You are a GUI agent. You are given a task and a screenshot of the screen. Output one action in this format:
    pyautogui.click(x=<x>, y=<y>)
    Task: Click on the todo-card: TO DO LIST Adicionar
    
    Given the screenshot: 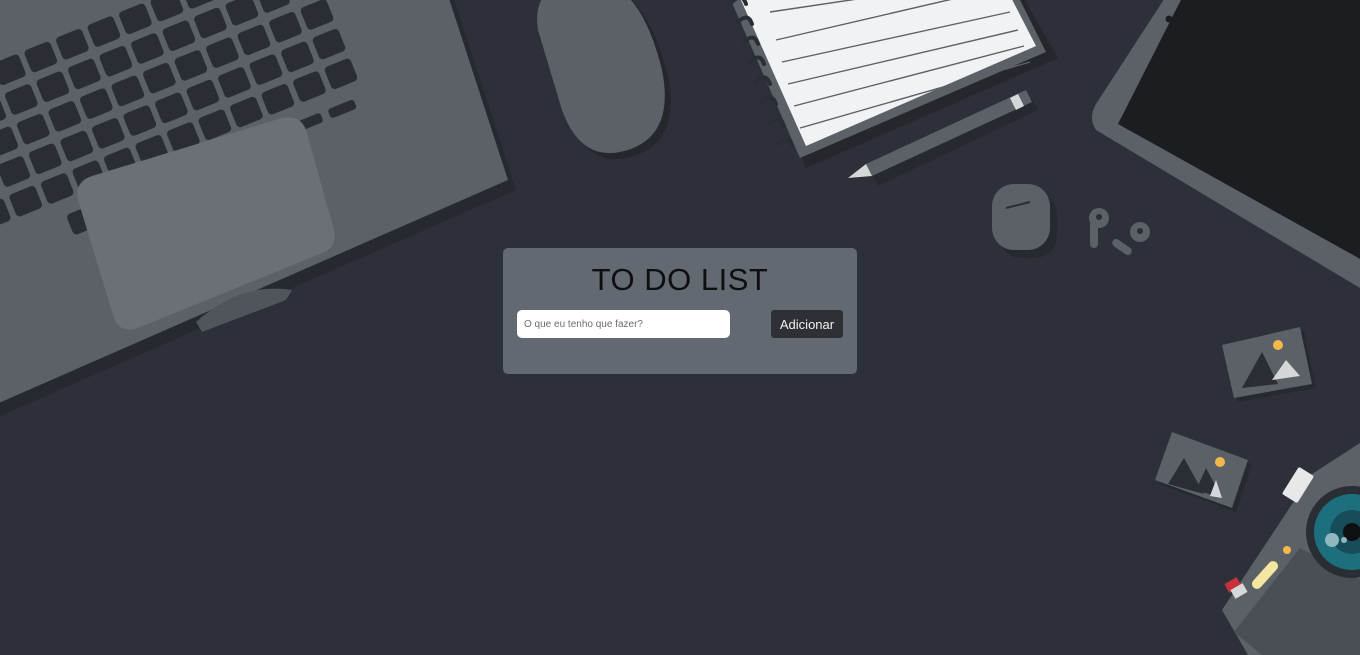 What is the action you would take?
    pyautogui.click(x=680, y=311)
    